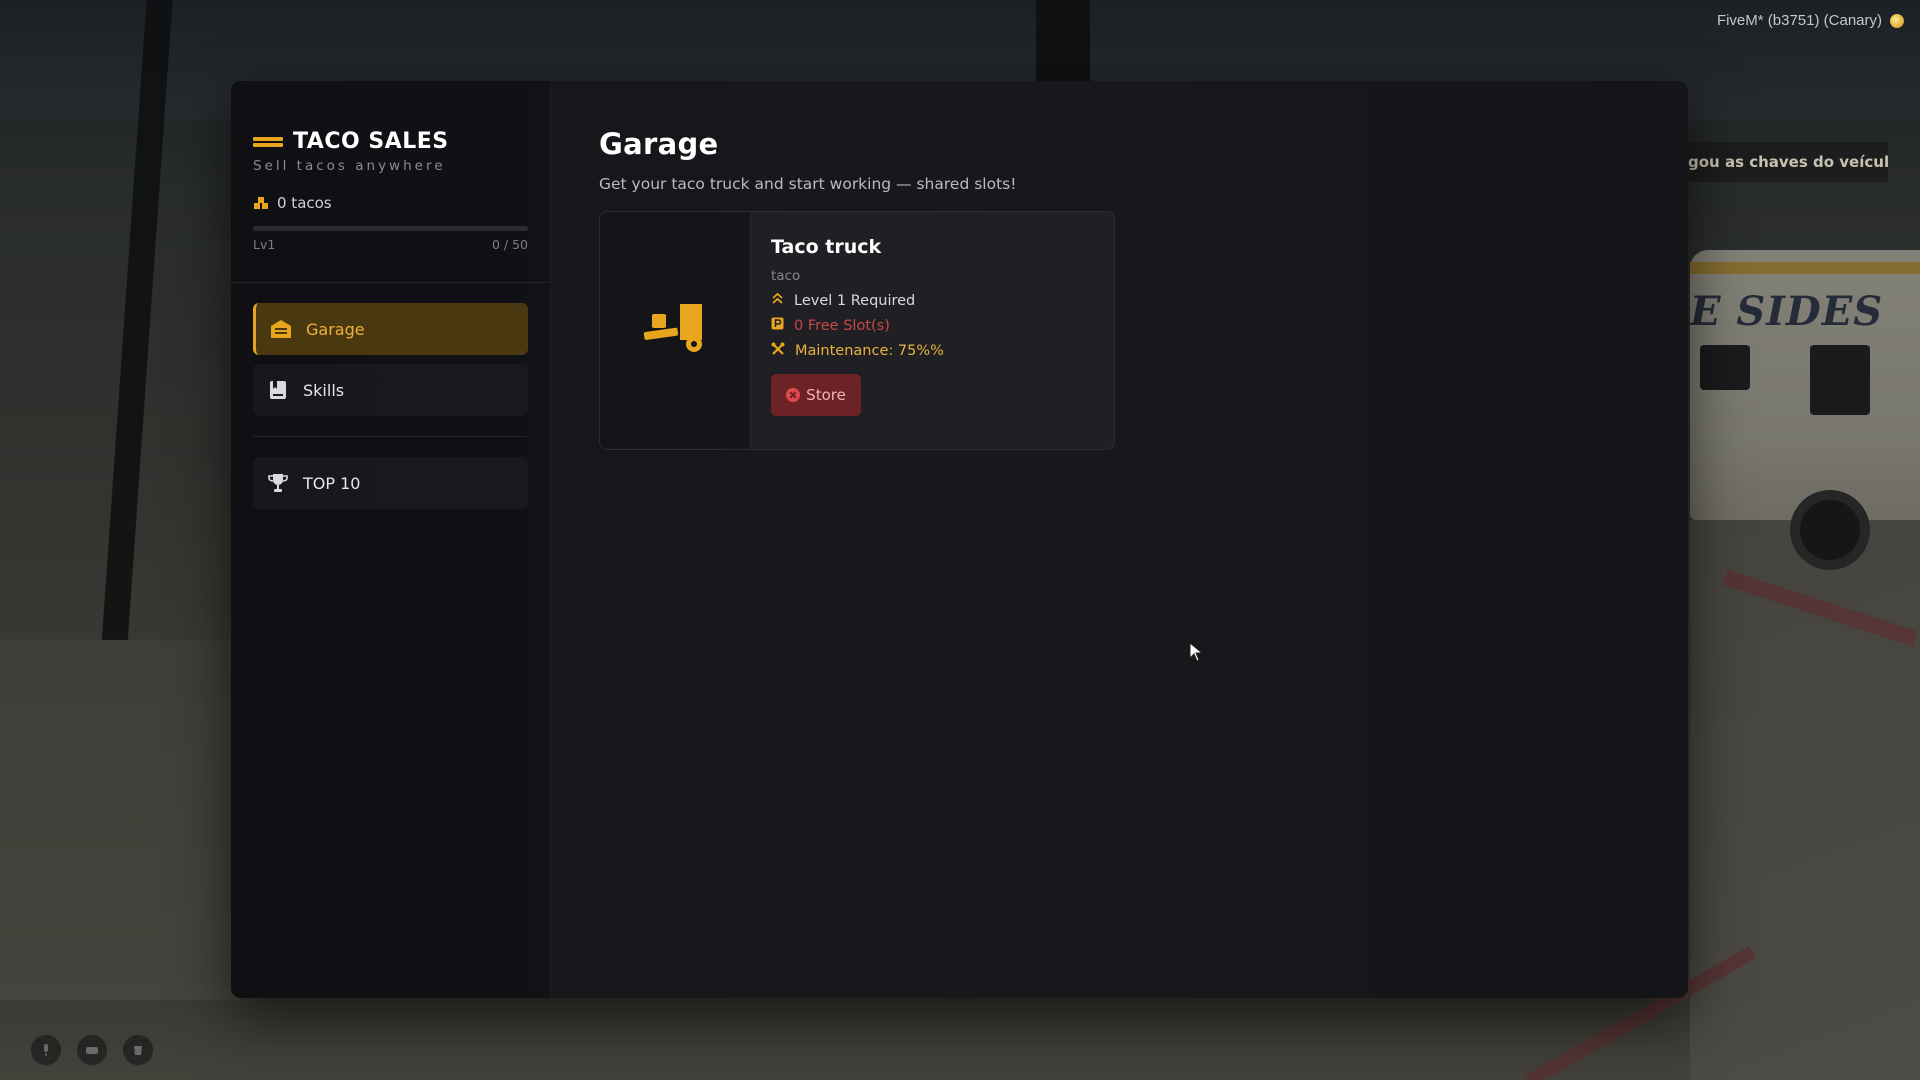  What do you see at coordinates (1897, 20) in the screenshot?
I see `fivem-logo-icon` at bounding box center [1897, 20].